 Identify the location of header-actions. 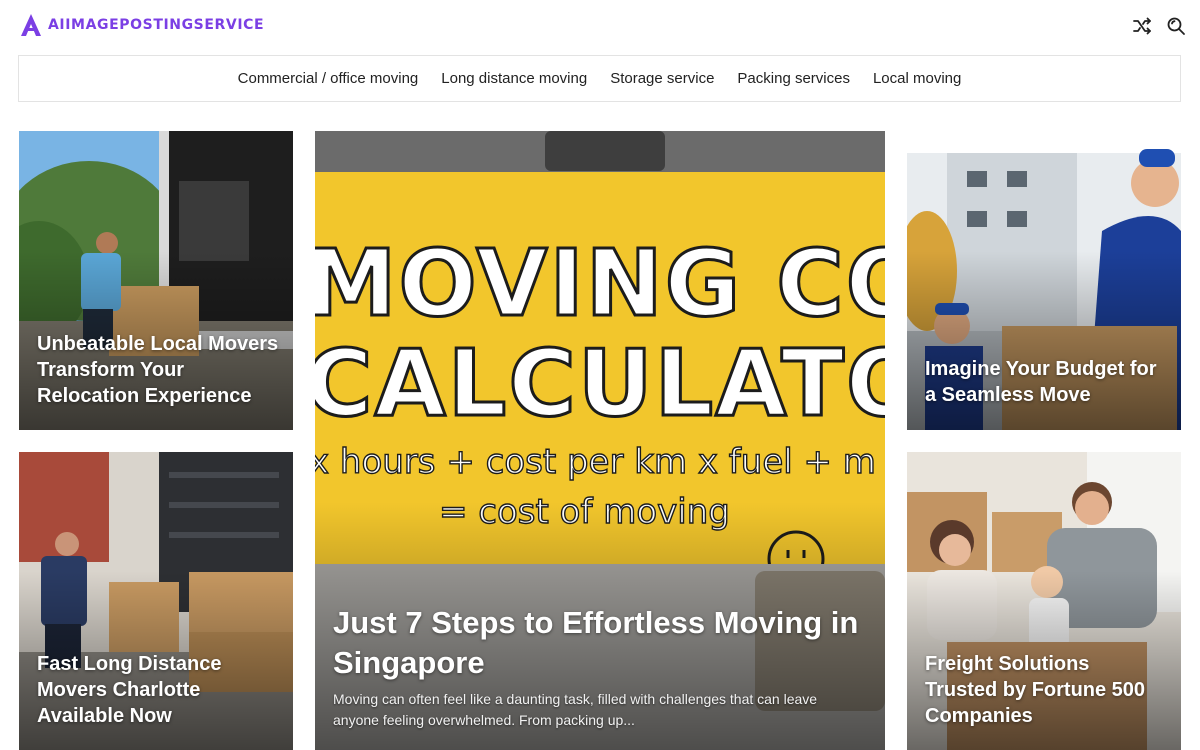
(1159, 26).